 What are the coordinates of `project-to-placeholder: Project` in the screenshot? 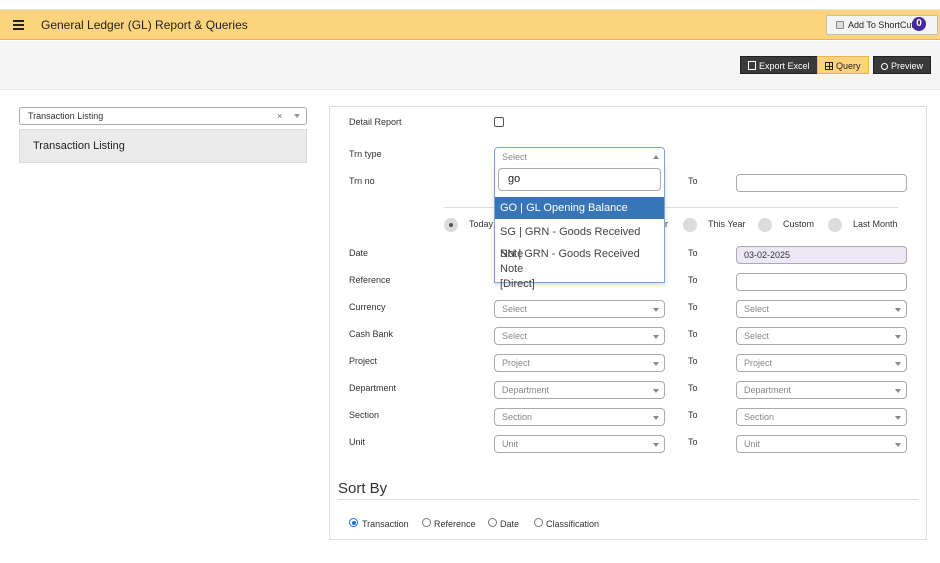 It's located at (758, 363).